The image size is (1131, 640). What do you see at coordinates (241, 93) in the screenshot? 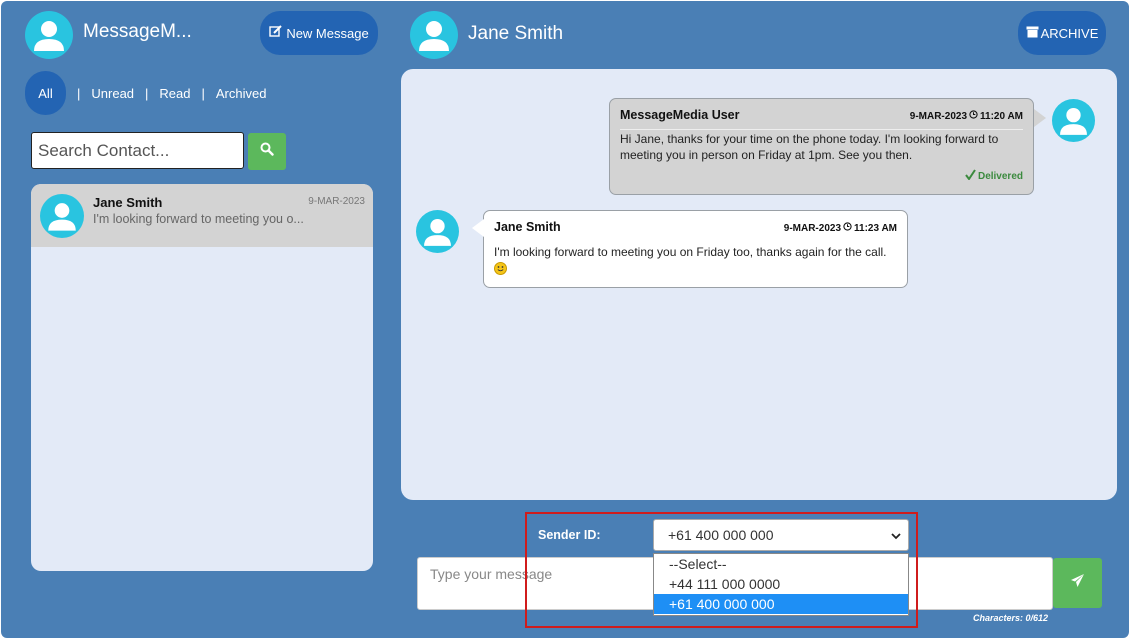
I see `tab-archived: Archived` at bounding box center [241, 93].